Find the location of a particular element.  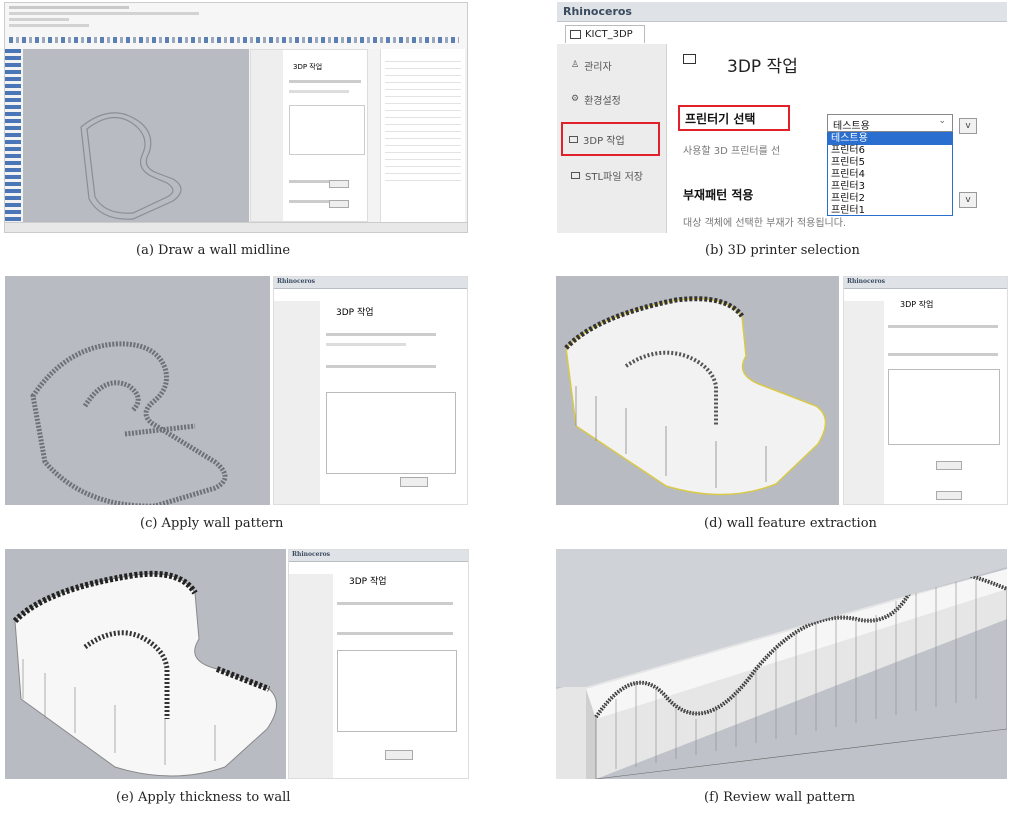

panel-c-heading: 3DP 작업 is located at coordinates (355, 313).